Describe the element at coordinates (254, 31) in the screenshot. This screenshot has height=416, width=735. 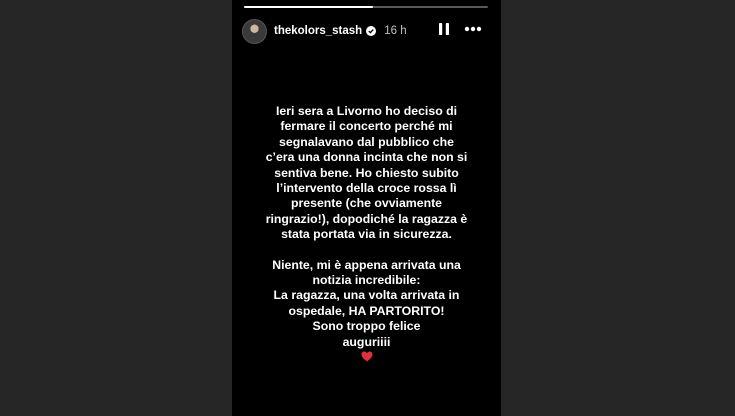
I see `avatar` at that location.